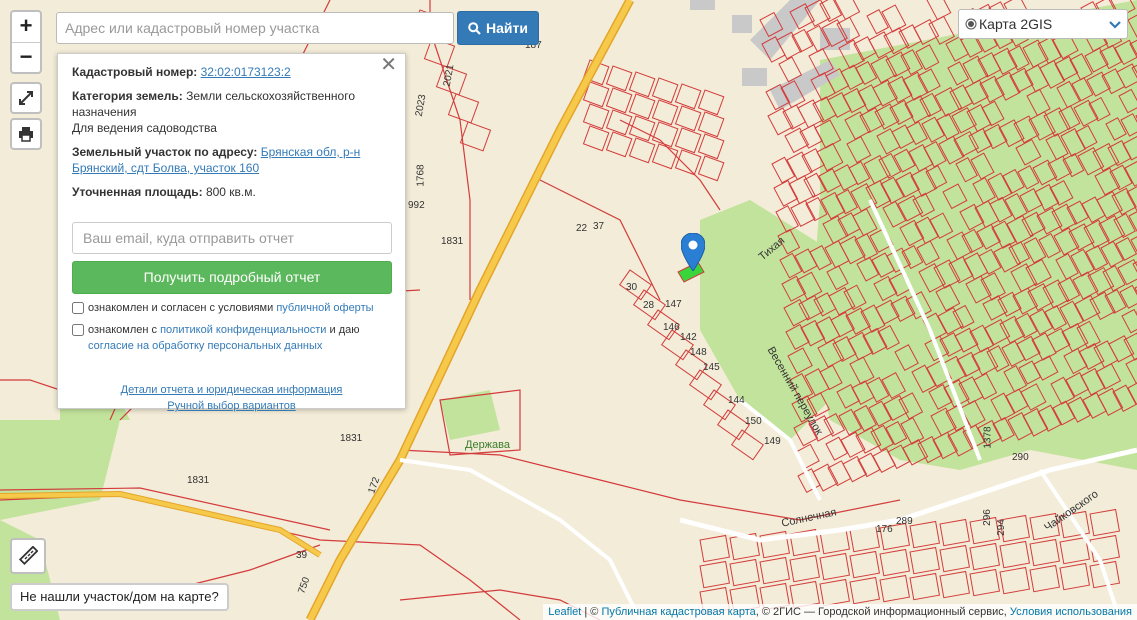  Describe the element at coordinates (78, 330) in the screenshot. I see `privacy-consent-checkbox` at that location.